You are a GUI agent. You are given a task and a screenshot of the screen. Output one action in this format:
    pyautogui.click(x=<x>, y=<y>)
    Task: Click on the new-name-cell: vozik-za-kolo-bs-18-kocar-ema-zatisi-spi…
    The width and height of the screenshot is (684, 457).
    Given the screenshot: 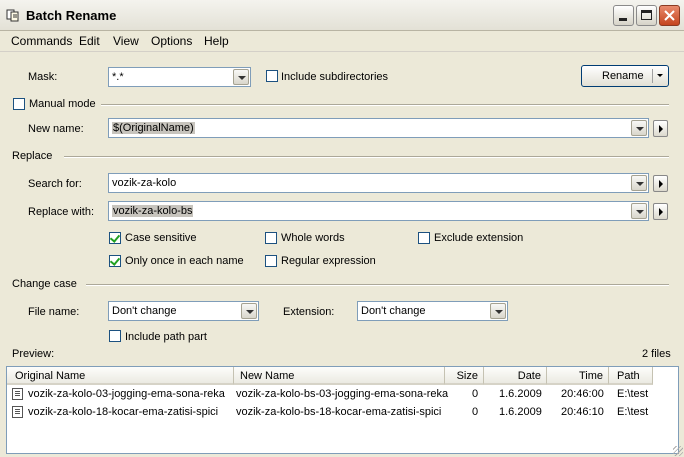 What is the action you would take?
    pyautogui.click(x=339, y=412)
    